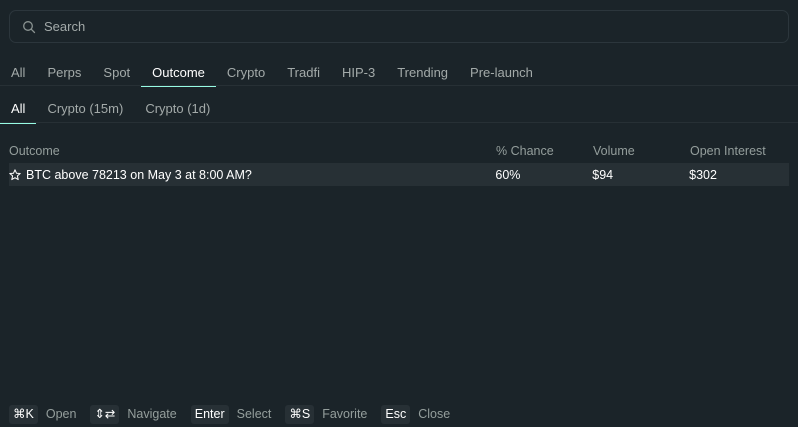 The image size is (798, 427). Describe the element at coordinates (61, 414) in the screenshot. I see `shortcut-label-open: Open` at that location.